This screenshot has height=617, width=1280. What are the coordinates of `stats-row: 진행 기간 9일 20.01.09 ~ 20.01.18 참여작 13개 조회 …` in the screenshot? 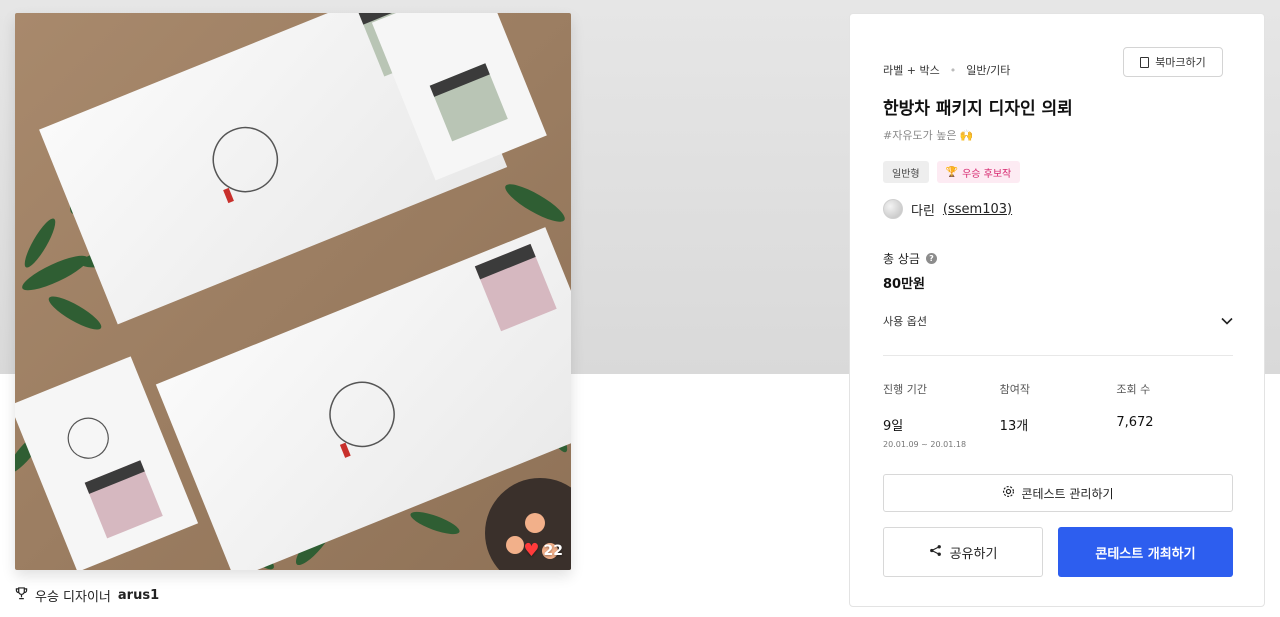 It's located at (1058, 415).